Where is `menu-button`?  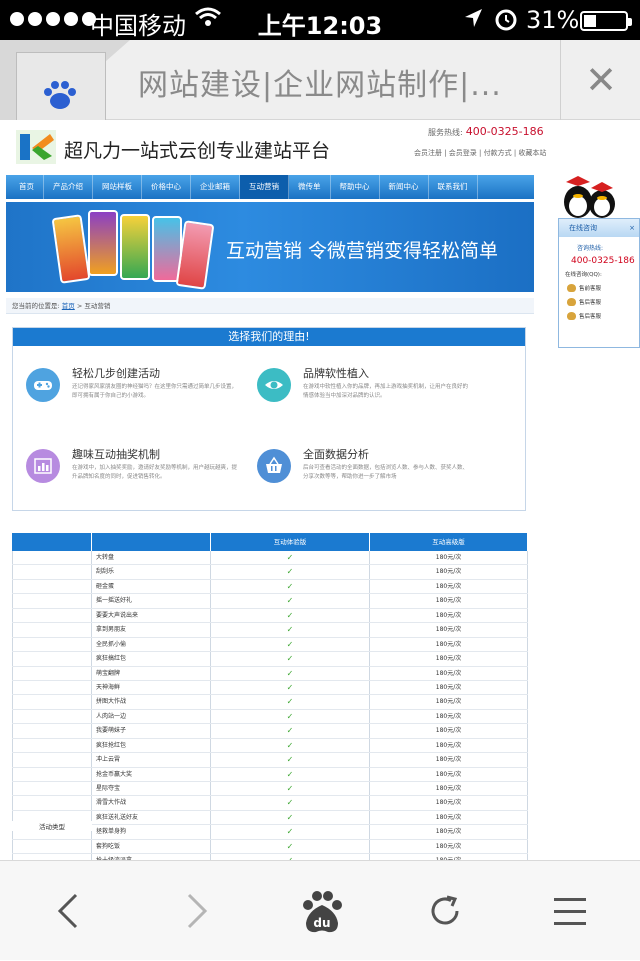 menu-button is located at coordinates (570, 911).